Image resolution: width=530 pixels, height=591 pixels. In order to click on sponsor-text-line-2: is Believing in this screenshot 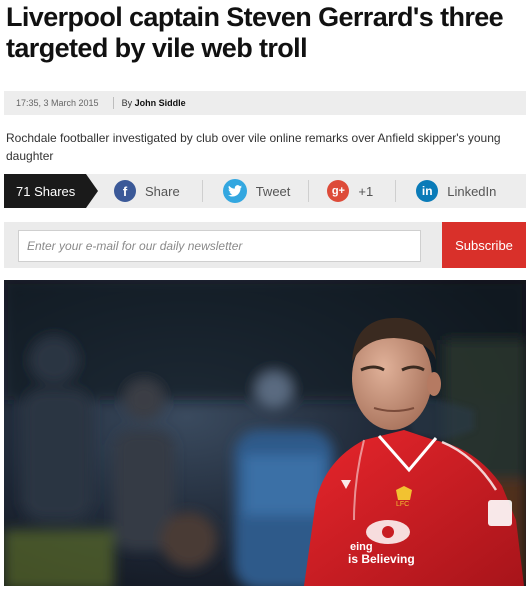, I will do `click(381, 559)`.